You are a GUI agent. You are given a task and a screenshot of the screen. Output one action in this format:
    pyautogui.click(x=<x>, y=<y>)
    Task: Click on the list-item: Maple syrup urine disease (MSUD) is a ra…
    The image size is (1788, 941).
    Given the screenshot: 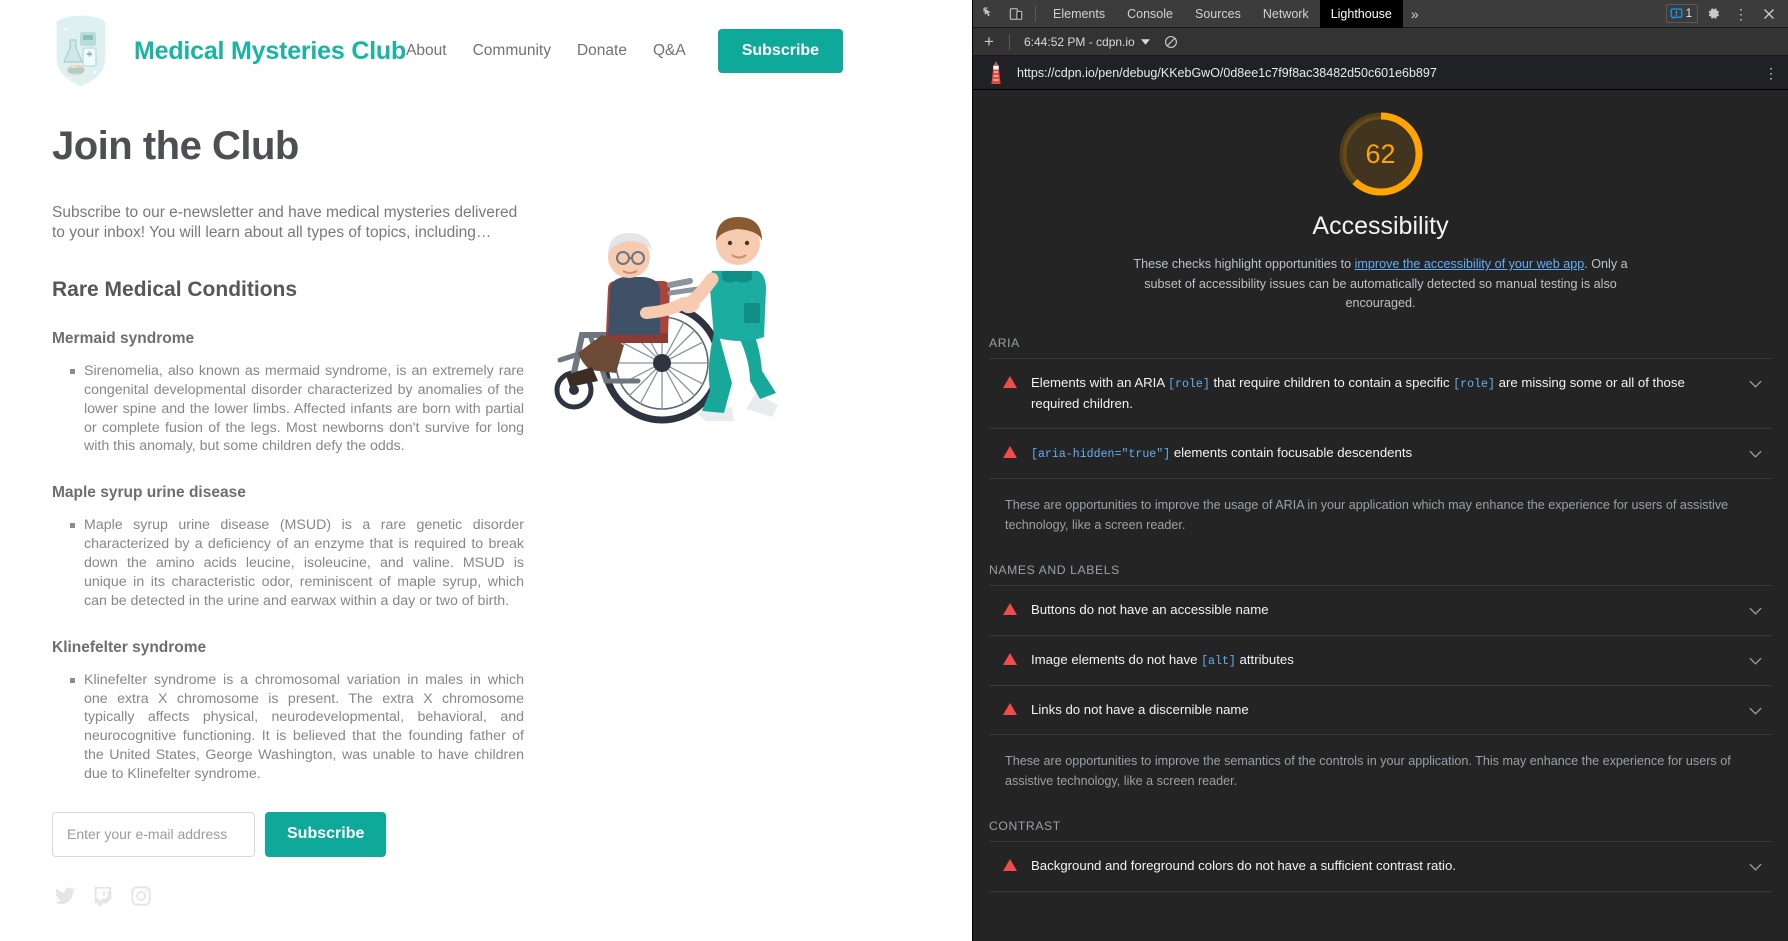 What is the action you would take?
    pyautogui.click(x=297, y=563)
    